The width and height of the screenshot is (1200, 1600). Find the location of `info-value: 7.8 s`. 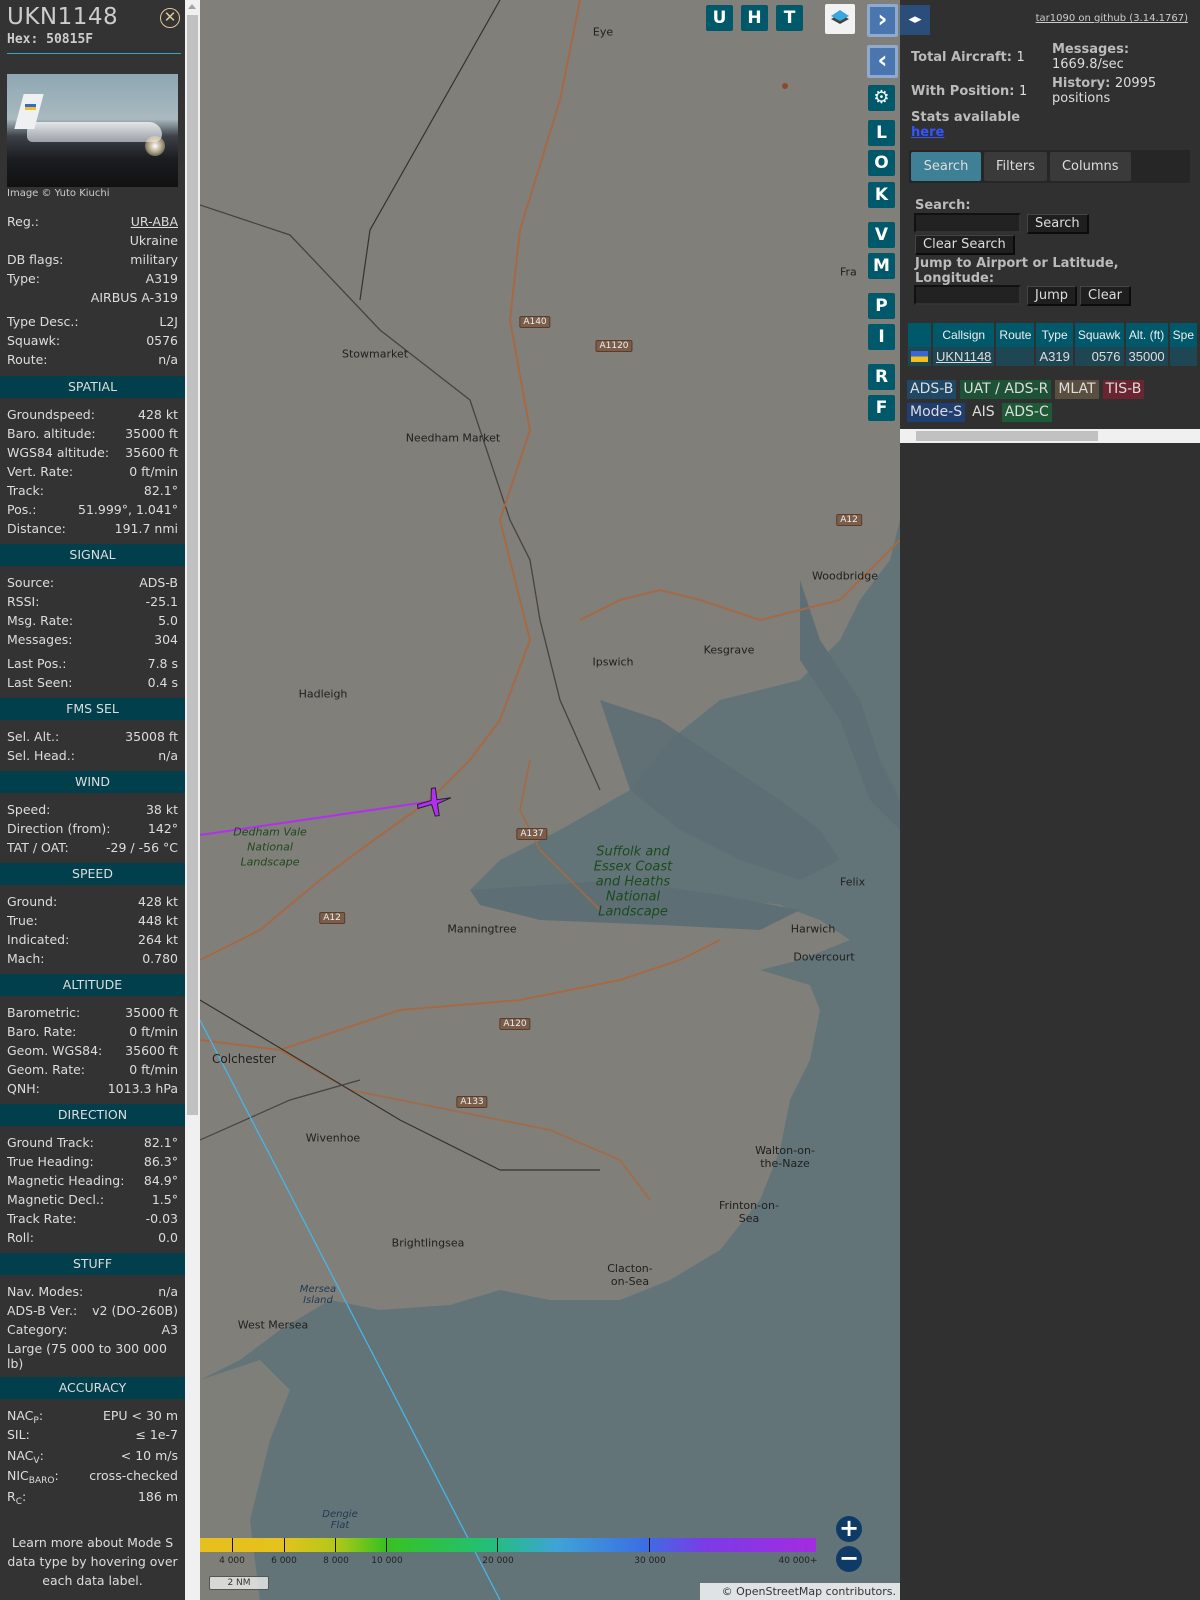

info-value: 7.8 s is located at coordinates (162, 663).